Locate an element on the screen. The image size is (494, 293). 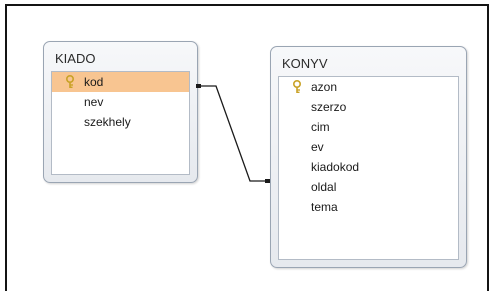
field-label: tema is located at coordinates (324, 207).